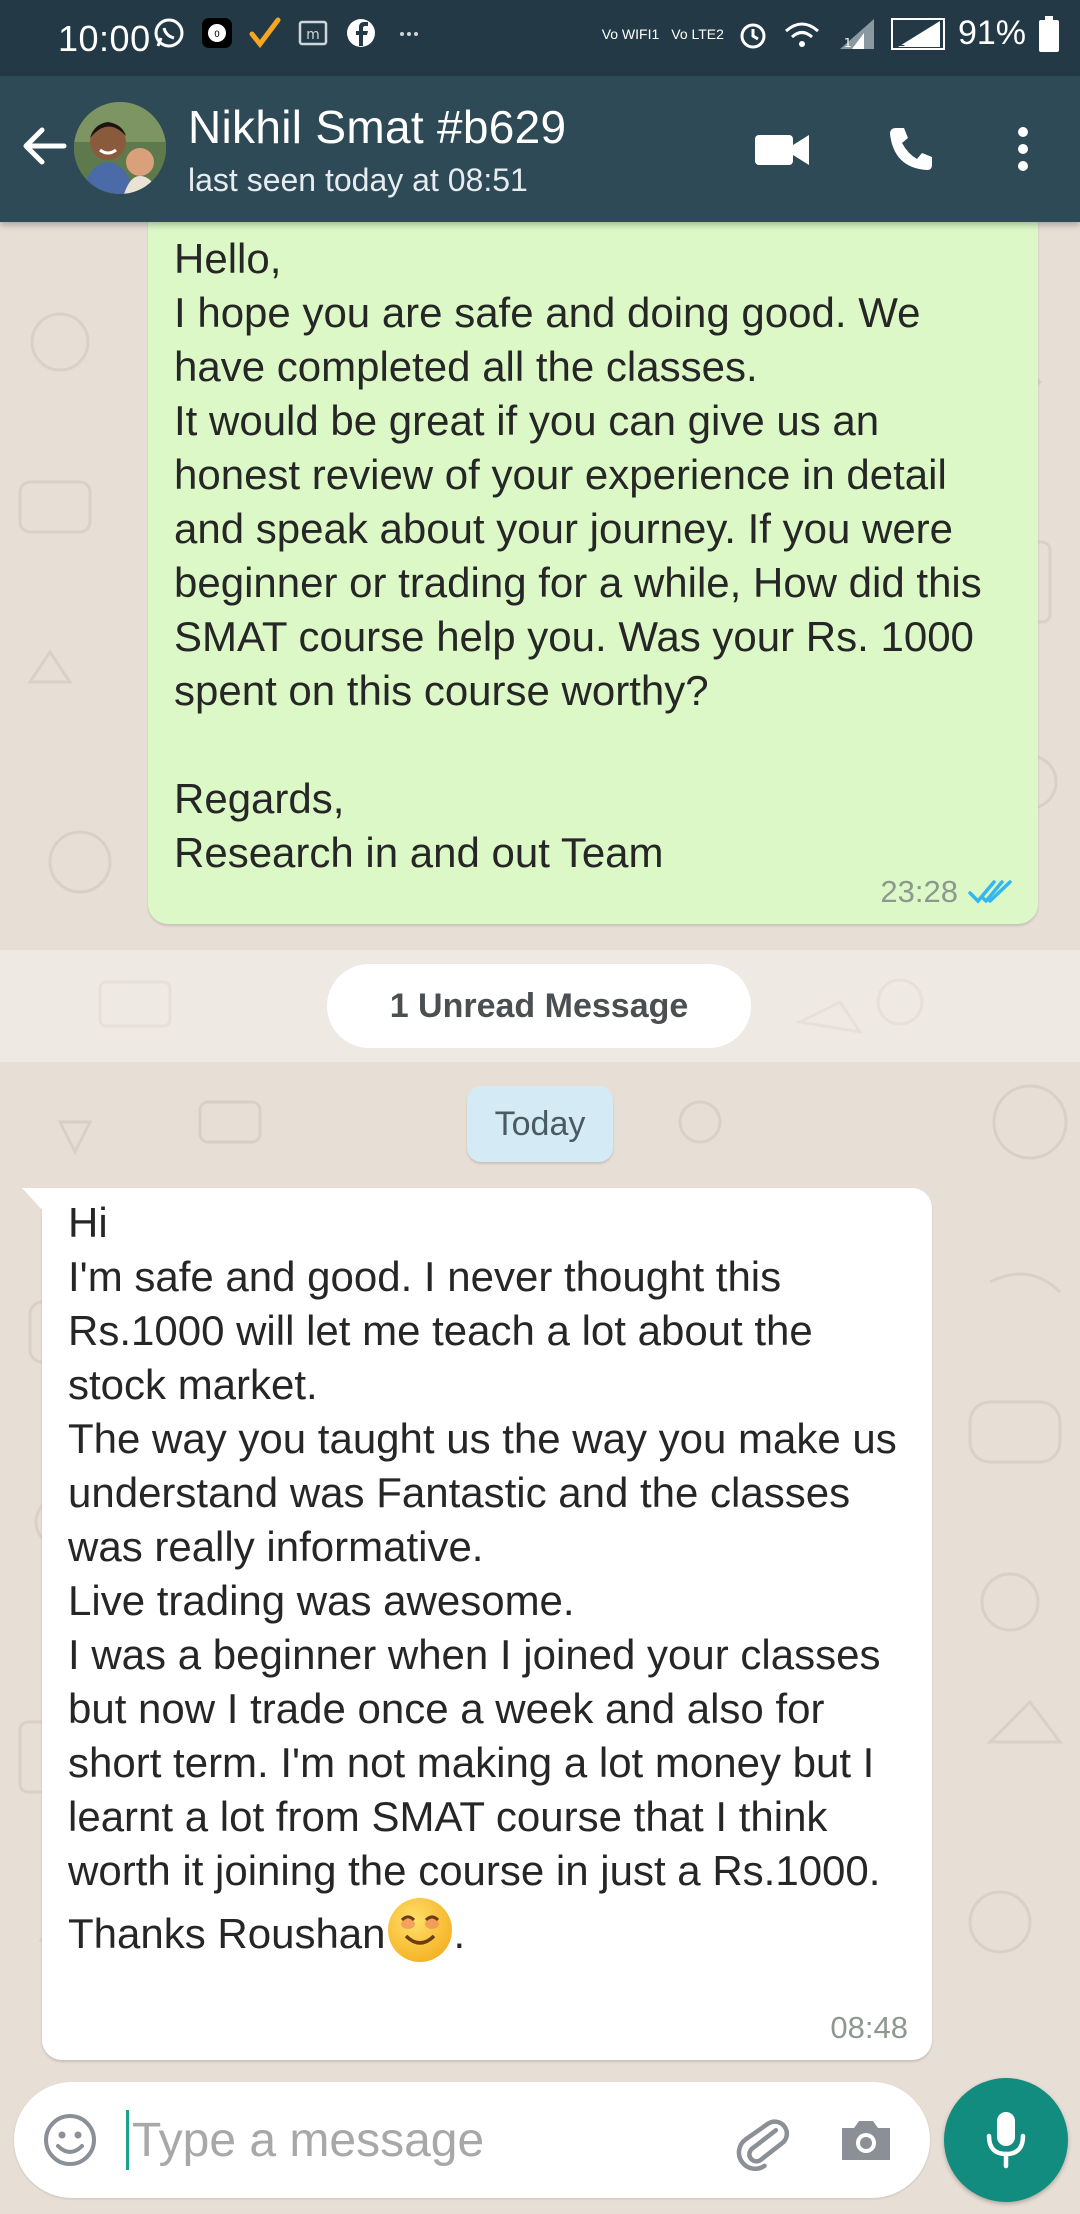  I want to click on svg-text: 0, so click(217, 35).